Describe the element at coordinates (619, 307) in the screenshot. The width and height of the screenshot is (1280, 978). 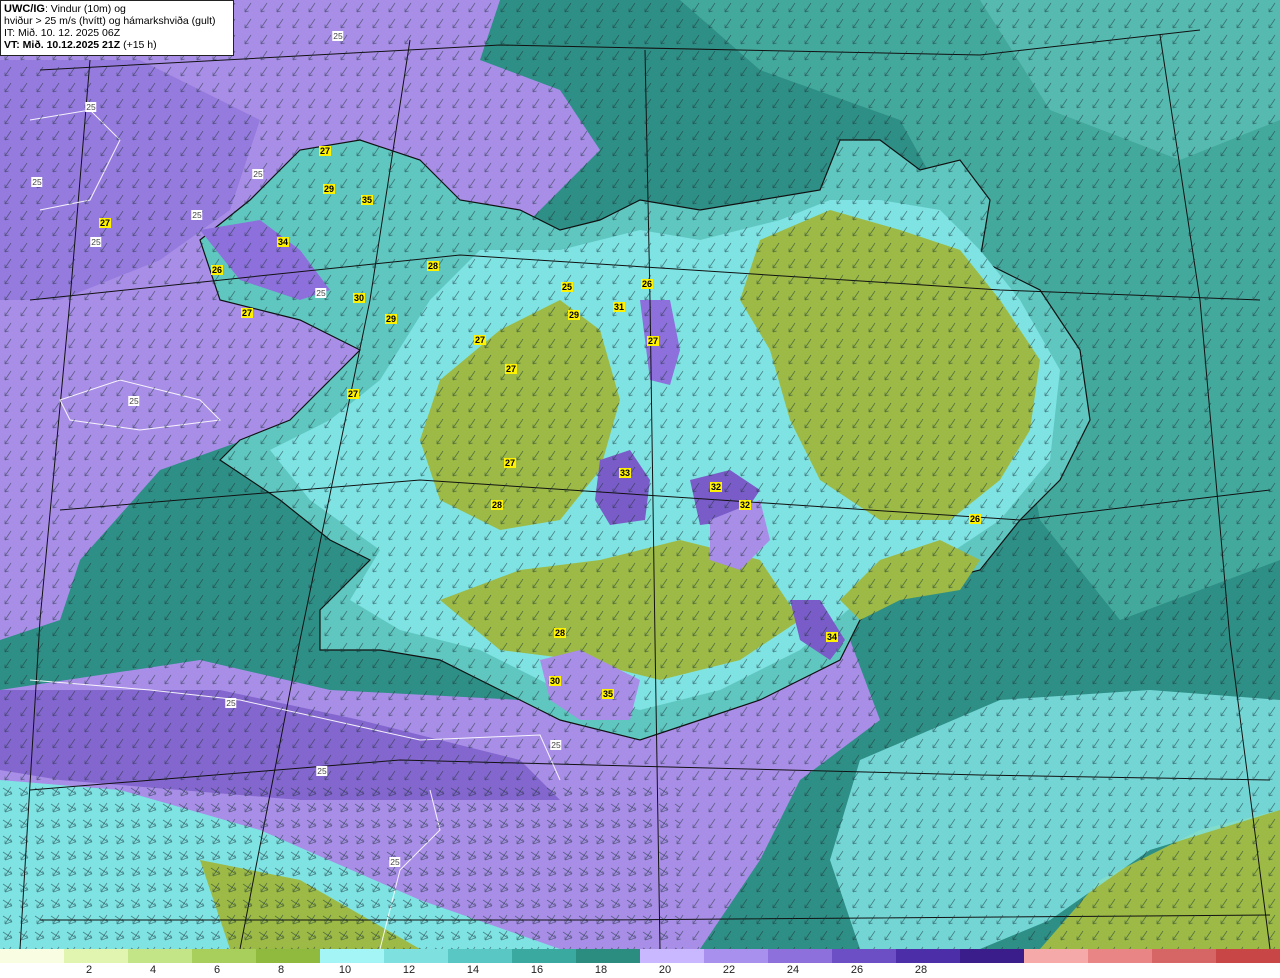
I see `max-gust-label: 31` at that location.